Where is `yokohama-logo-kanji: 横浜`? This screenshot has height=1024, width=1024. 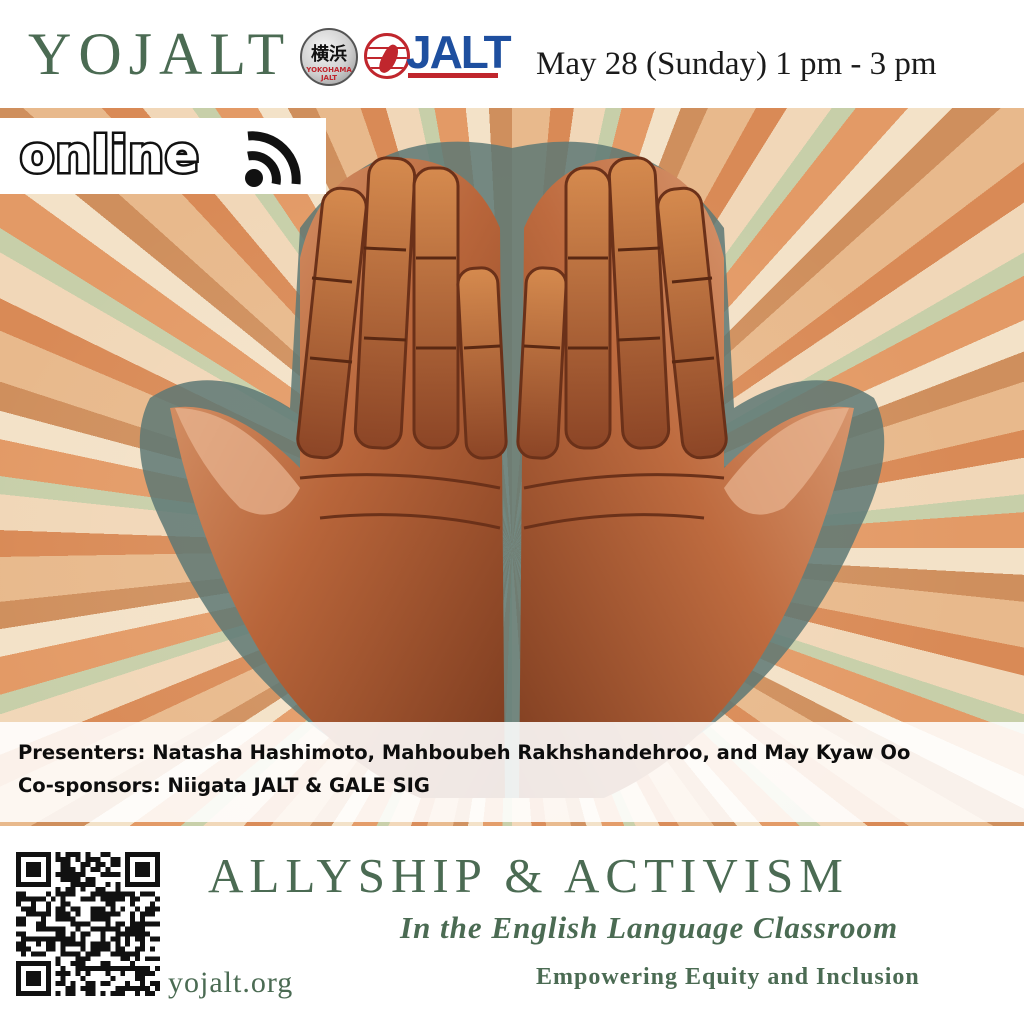 yokohama-logo-kanji: 横浜 is located at coordinates (329, 54).